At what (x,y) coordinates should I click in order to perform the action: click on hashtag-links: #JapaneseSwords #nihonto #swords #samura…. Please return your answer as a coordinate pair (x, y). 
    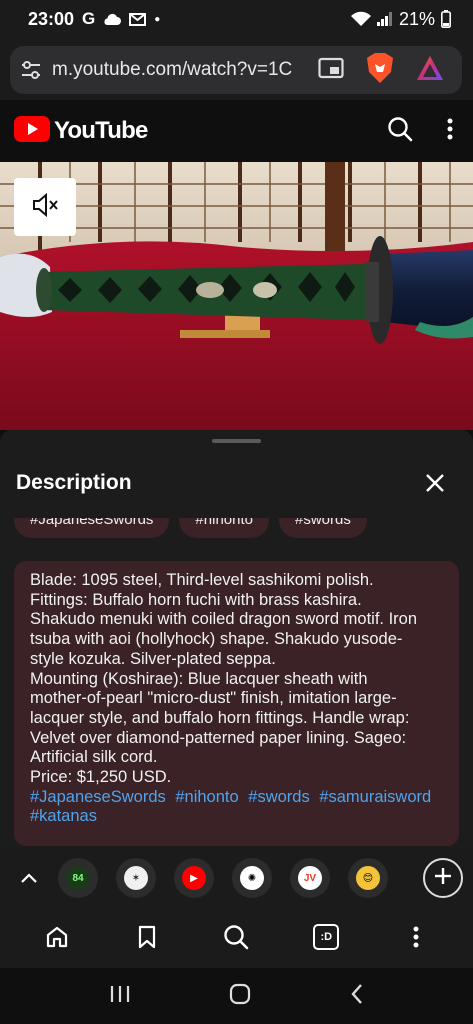
    Looking at the image, I should click on (236, 798).